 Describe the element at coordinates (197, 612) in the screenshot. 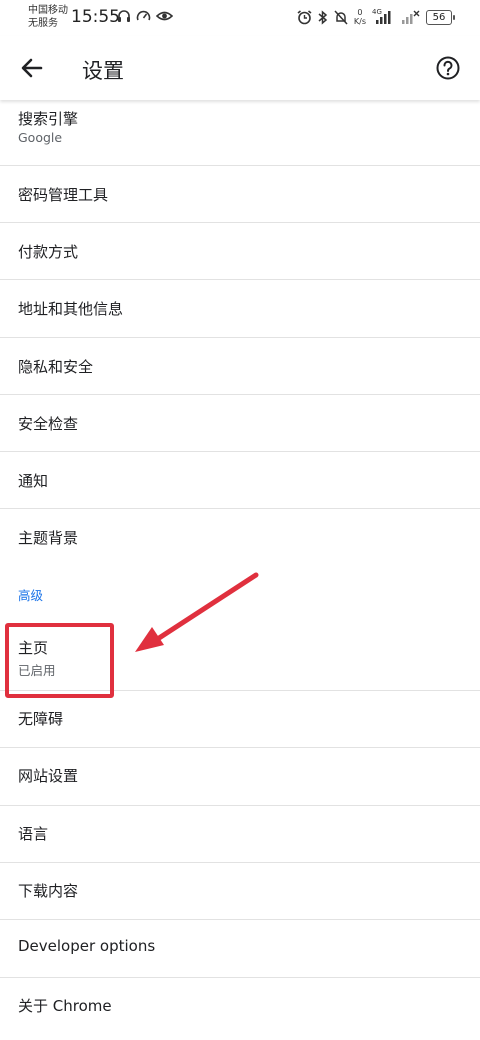

I see `annotation-arrow-icon` at that location.